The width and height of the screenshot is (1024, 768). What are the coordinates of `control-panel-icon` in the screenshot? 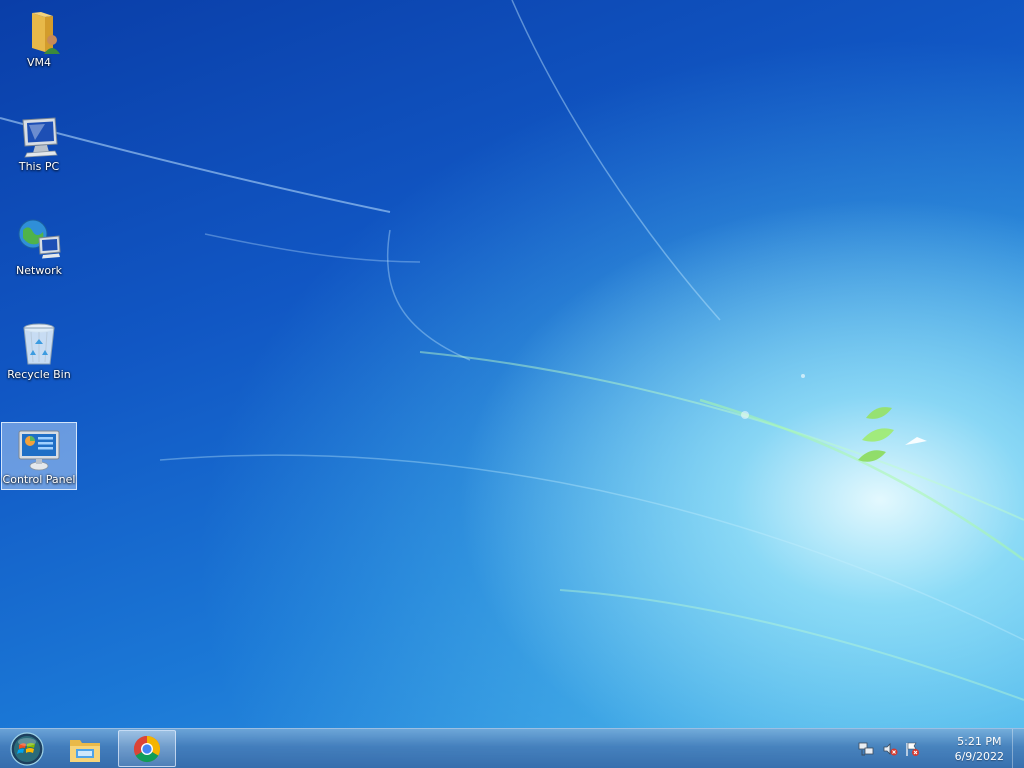 It's located at (39, 450).